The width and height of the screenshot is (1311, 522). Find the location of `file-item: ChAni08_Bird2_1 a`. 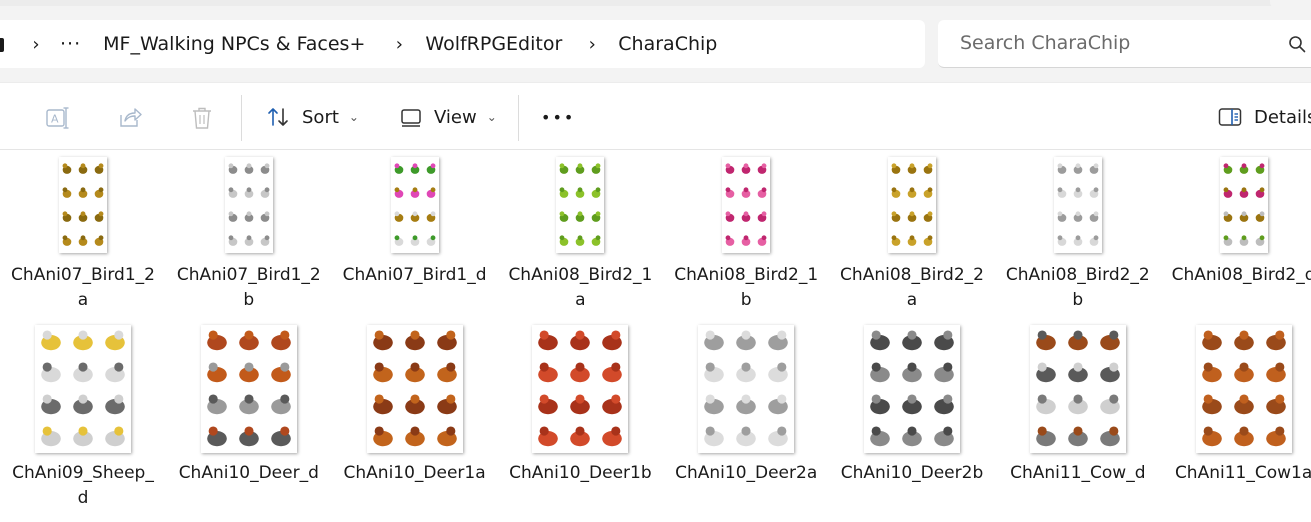

file-item: ChAni08_Bird2_1 a is located at coordinates (580, 235).